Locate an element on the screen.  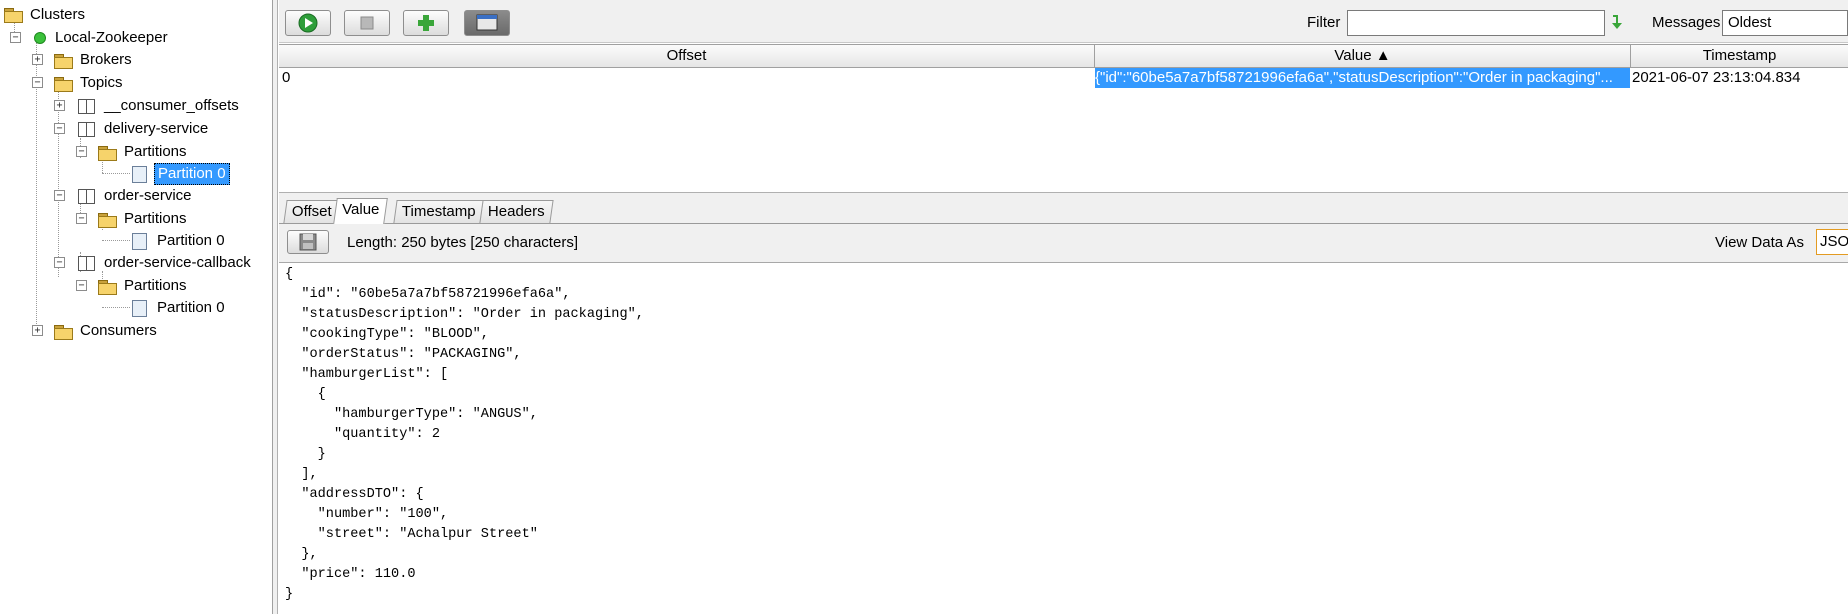
add-button is located at coordinates (426, 23).